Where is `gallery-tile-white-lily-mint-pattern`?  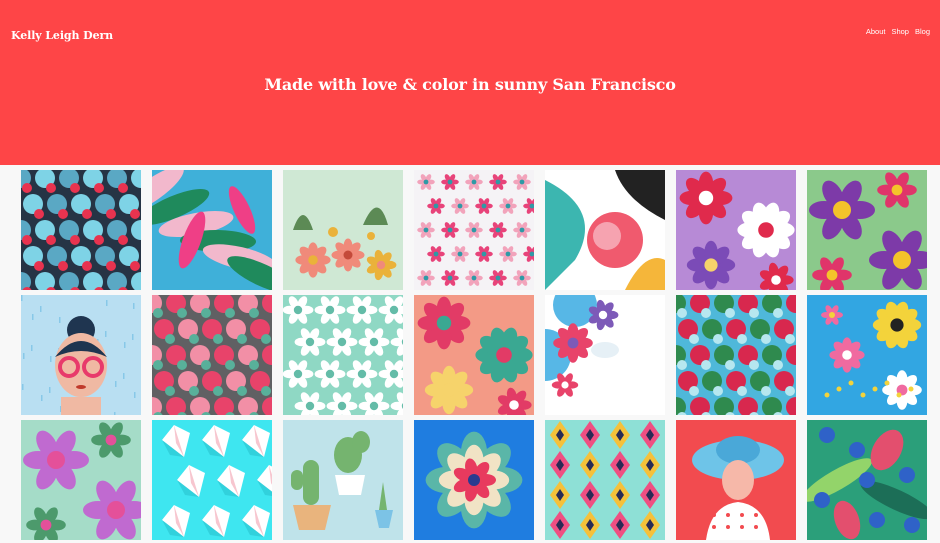 gallery-tile-white-lily-mint-pattern is located at coordinates (343, 355).